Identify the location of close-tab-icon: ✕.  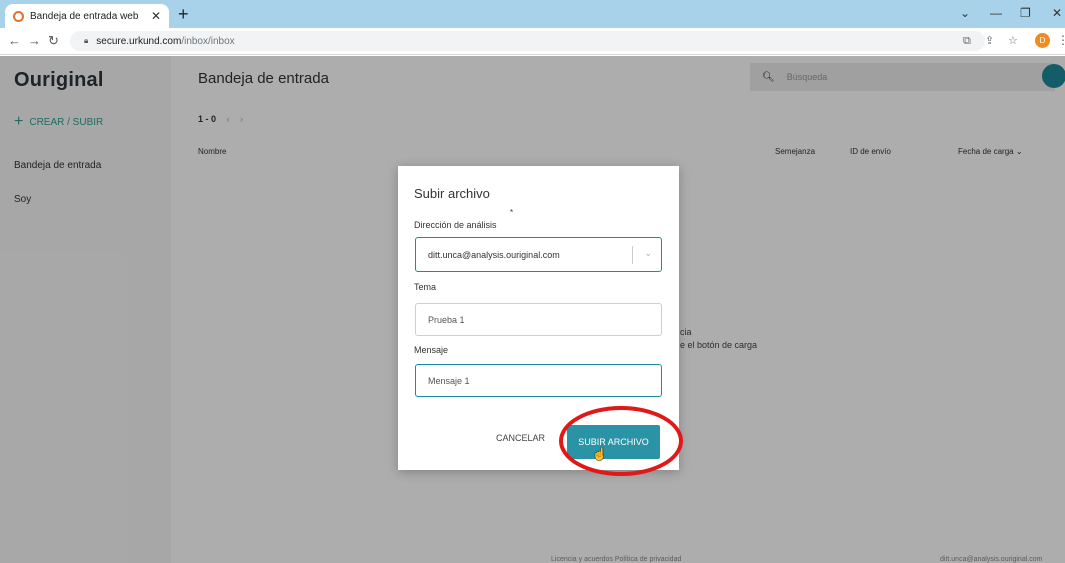
(156, 16).